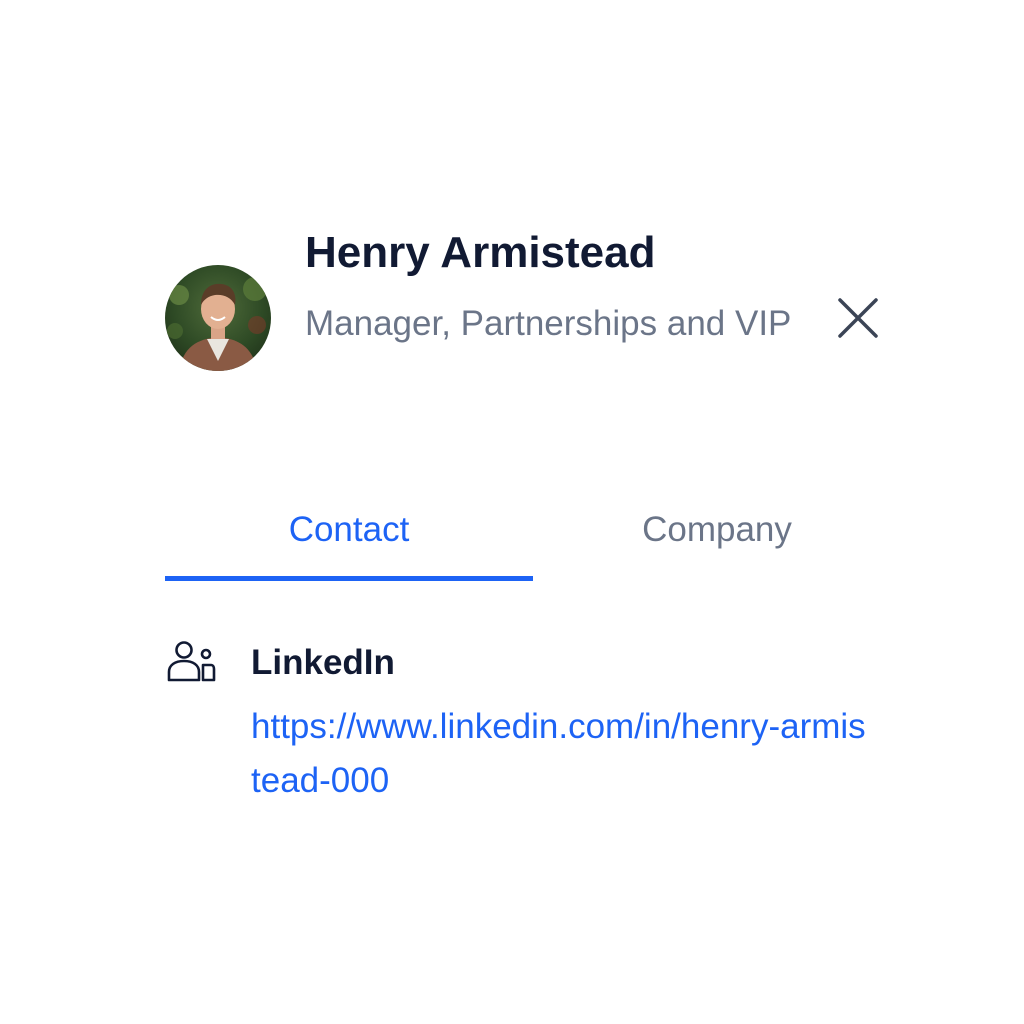 The image size is (1024, 1024). I want to click on profile-title: Manager, Partnerships and VIP, so click(548, 323).